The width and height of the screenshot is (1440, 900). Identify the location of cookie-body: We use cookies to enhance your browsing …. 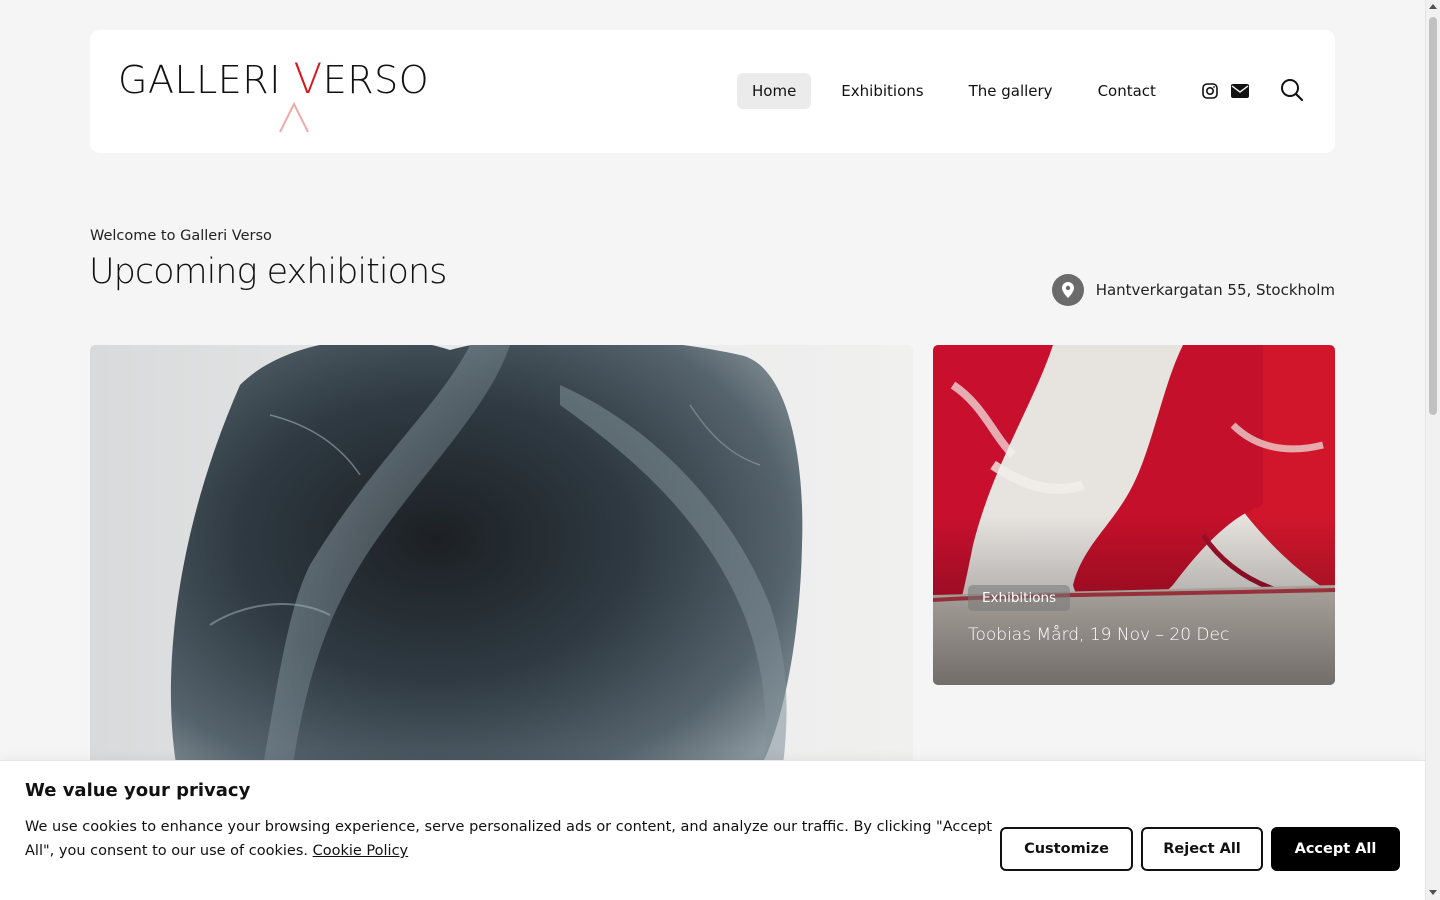
(509, 839).